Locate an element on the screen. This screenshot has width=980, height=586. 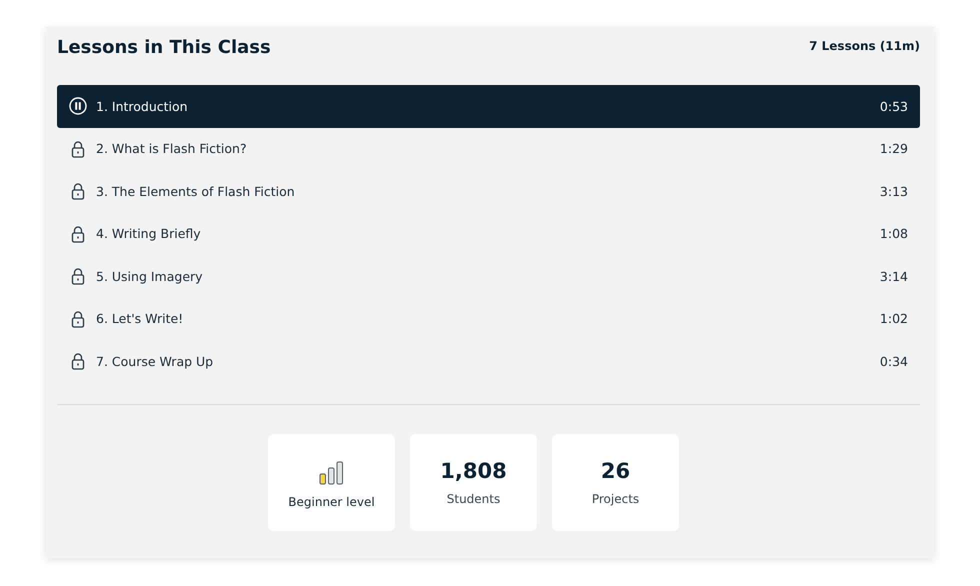
stat-label: Projects is located at coordinates (616, 499).